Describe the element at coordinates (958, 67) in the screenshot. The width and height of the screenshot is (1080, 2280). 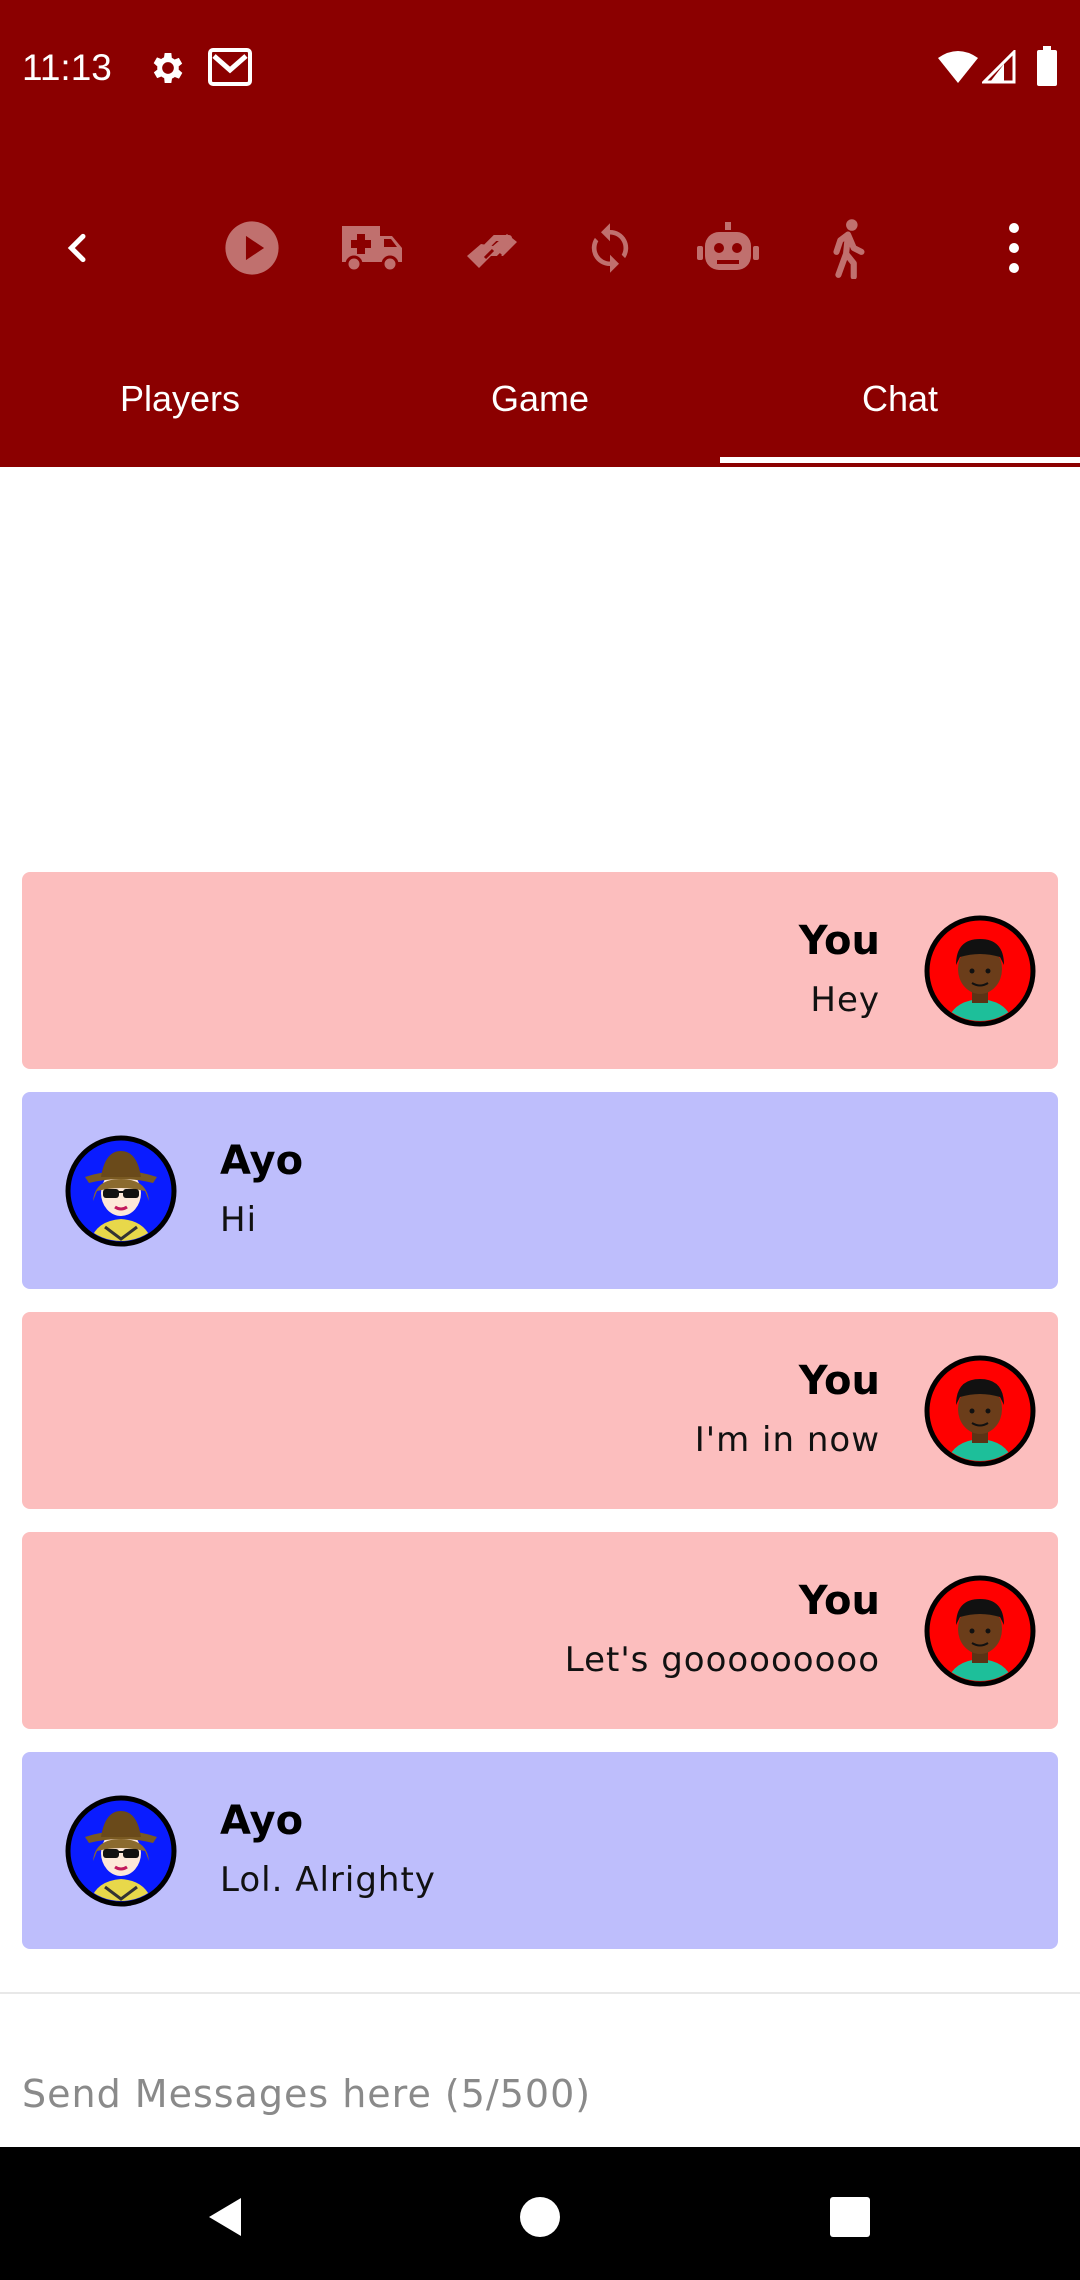
I see `wifi-icon` at that location.